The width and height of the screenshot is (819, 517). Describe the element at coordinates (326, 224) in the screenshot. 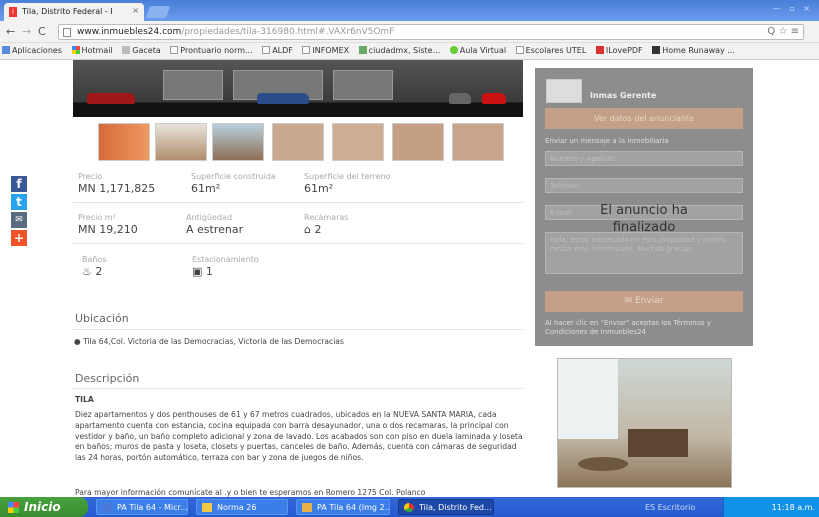

I see `spec-bedrooms: Recámaras ⌂ 2` at that location.